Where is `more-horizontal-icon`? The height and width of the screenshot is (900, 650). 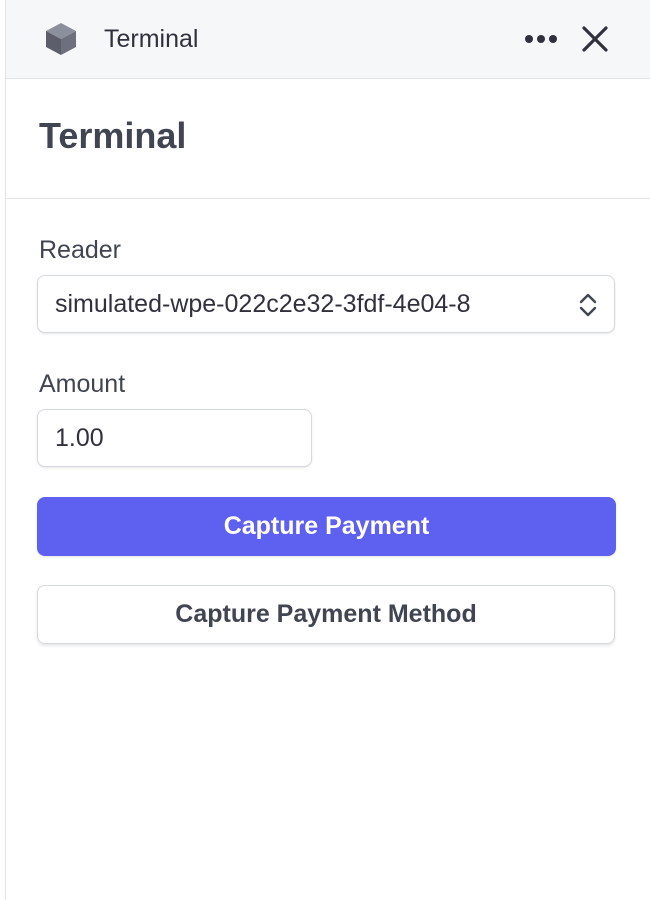
more-horizontal-icon is located at coordinates (541, 39).